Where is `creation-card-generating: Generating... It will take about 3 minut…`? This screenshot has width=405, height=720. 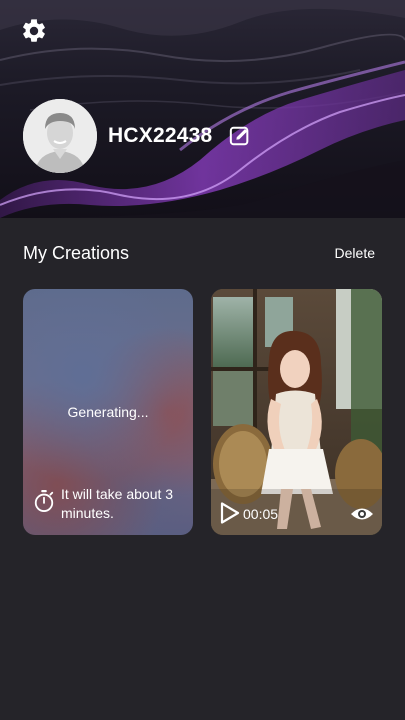 creation-card-generating: Generating... It will take about 3 minut… is located at coordinates (108, 412).